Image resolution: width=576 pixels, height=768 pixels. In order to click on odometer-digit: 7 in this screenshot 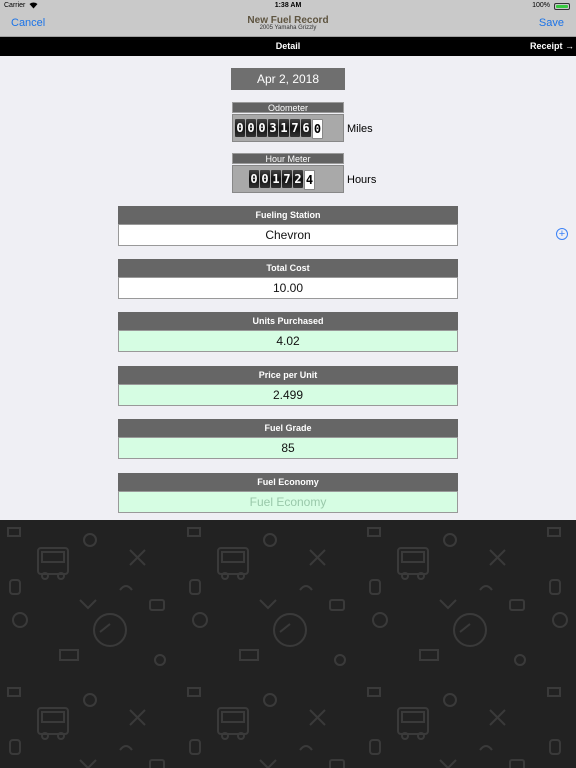, I will do `click(295, 128)`.